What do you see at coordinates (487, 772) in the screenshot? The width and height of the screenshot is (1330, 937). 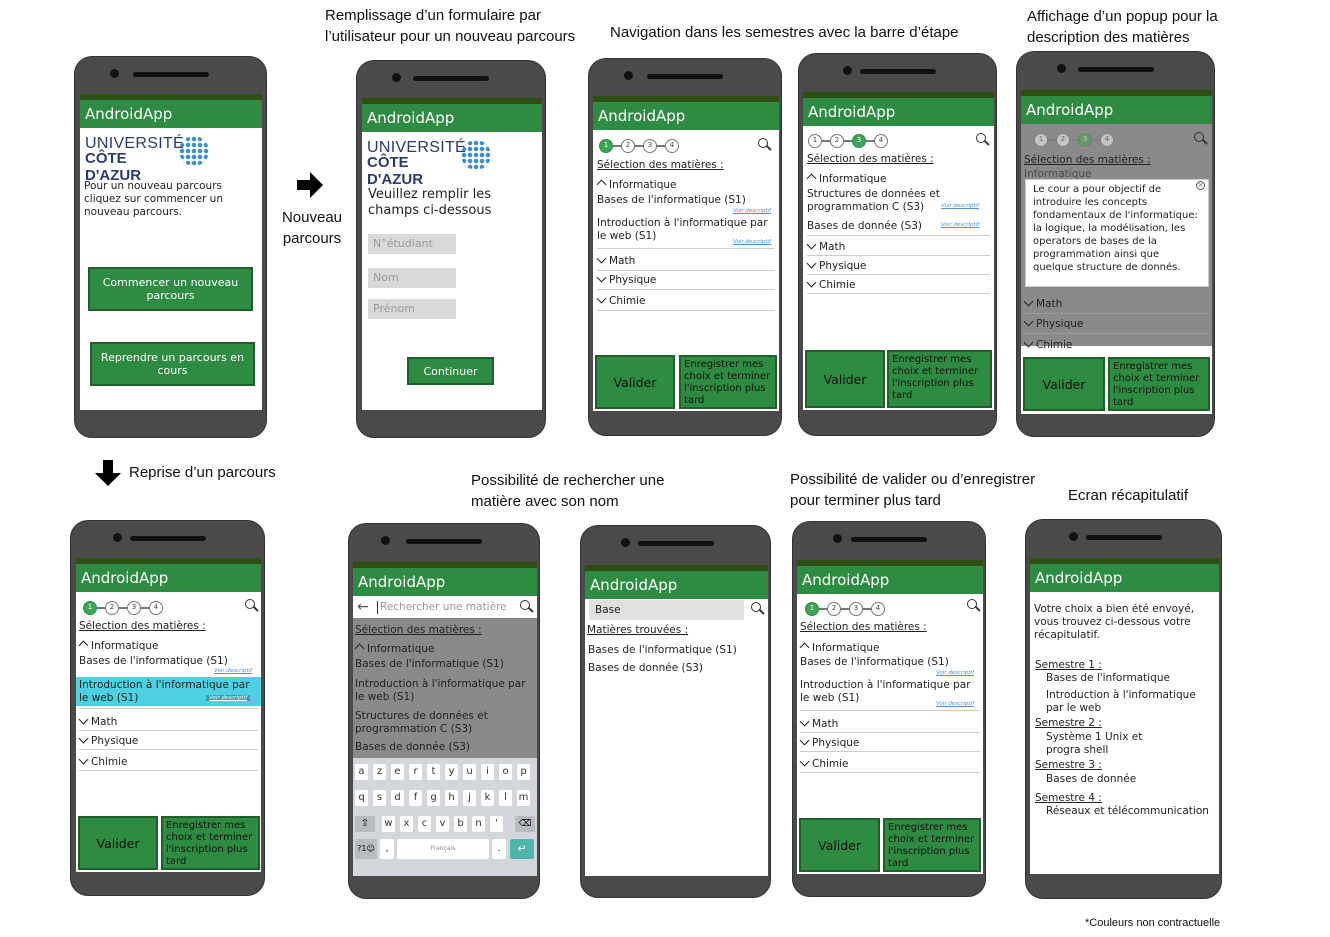 I see `key-7: i` at bounding box center [487, 772].